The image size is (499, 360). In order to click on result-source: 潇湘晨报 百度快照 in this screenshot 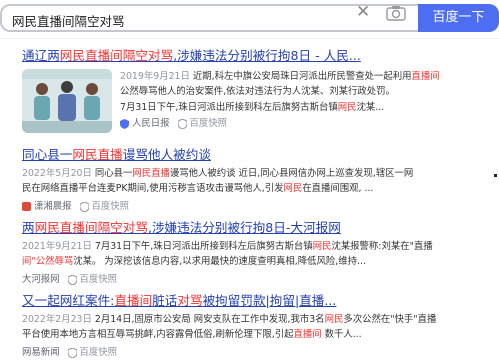, I will do `click(257, 207)`.